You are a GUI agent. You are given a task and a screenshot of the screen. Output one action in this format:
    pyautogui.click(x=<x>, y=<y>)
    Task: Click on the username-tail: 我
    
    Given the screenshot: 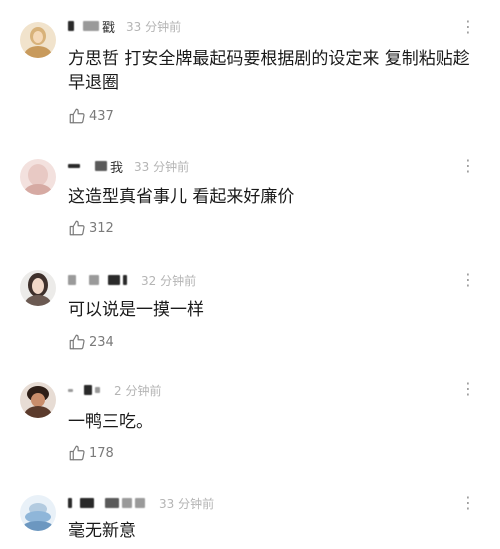 What is the action you would take?
    pyautogui.click(x=117, y=168)
    